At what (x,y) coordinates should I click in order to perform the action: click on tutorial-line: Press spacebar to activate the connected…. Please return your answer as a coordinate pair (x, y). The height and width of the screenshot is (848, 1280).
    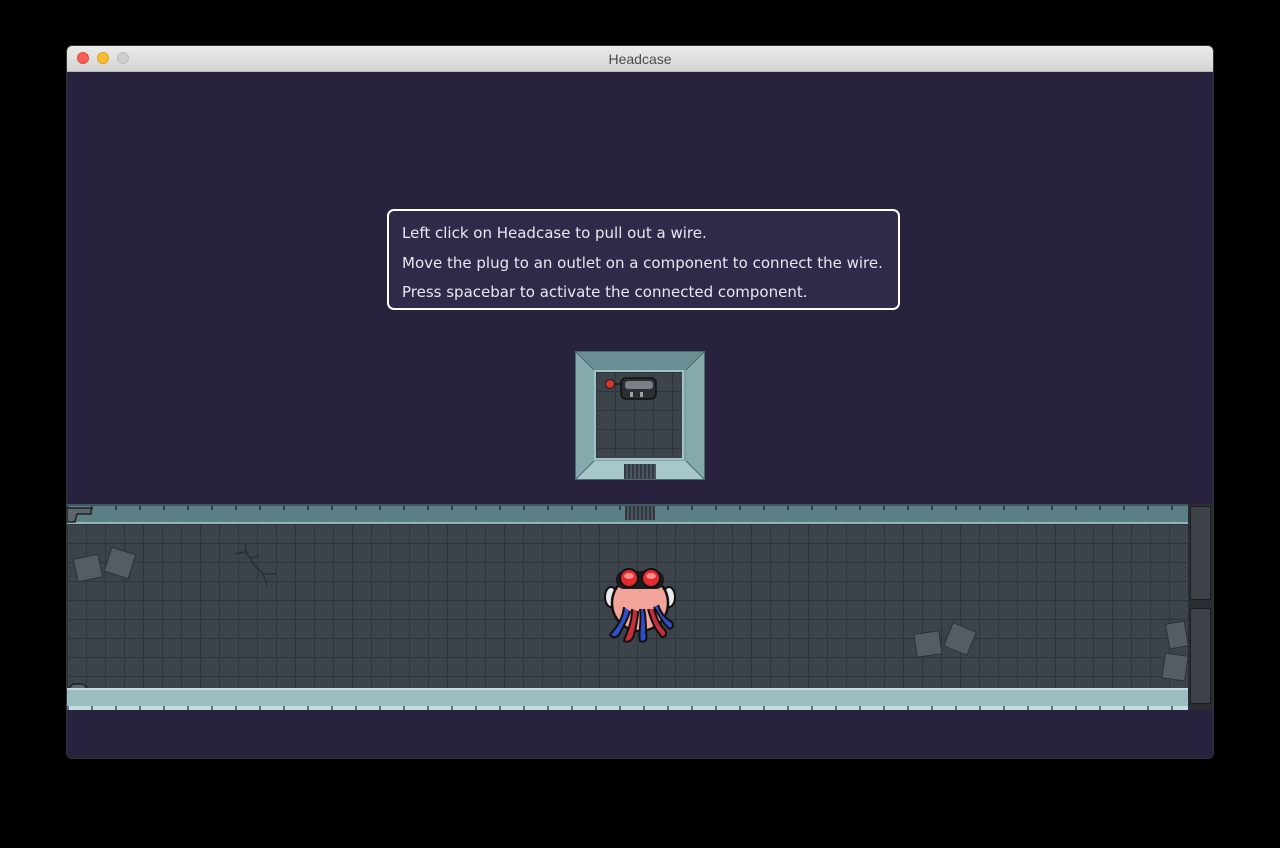
    Looking at the image, I should click on (605, 292).